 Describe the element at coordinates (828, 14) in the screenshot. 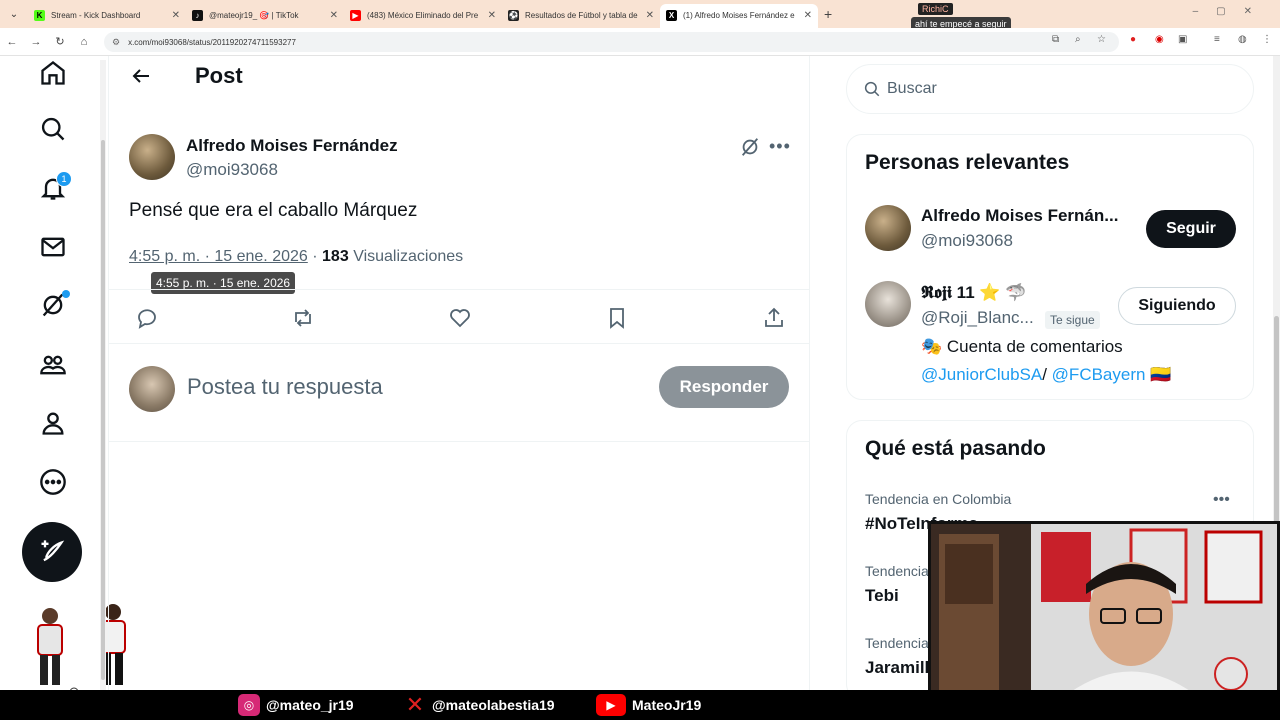

I see `new-tab-icon: +` at that location.